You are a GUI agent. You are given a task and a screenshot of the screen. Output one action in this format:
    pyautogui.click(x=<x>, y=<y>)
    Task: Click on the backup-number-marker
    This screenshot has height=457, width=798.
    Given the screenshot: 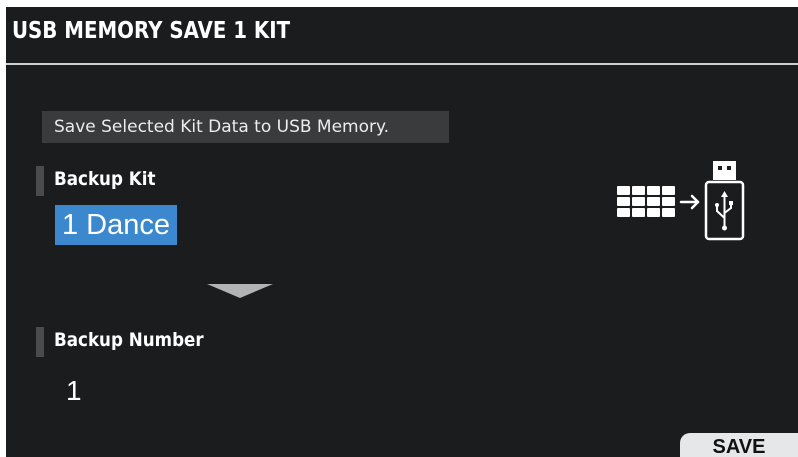 What is the action you would take?
    pyautogui.click(x=40, y=342)
    